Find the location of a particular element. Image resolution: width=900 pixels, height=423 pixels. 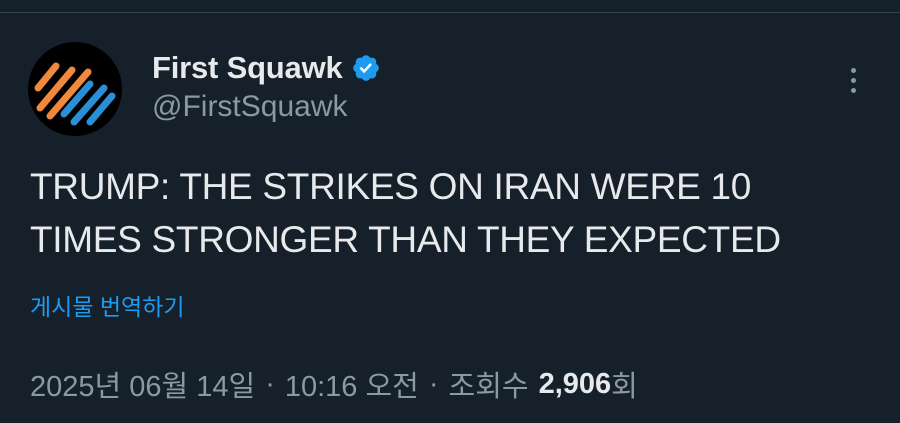

verified-badge-icon is located at coordinates (365, 68).